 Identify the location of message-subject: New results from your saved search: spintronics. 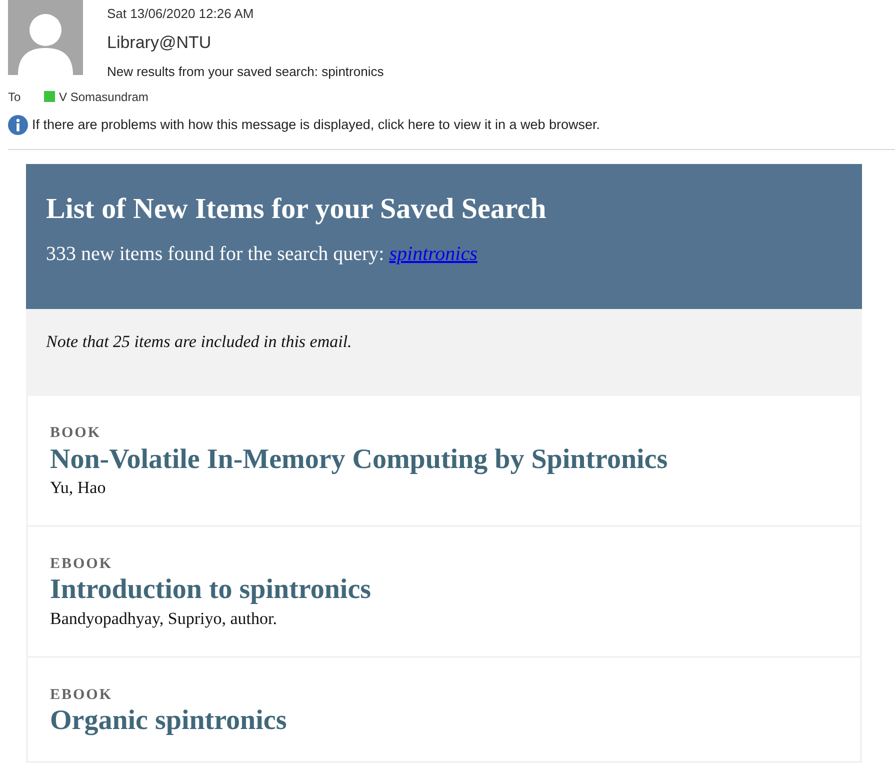
(245, 72).